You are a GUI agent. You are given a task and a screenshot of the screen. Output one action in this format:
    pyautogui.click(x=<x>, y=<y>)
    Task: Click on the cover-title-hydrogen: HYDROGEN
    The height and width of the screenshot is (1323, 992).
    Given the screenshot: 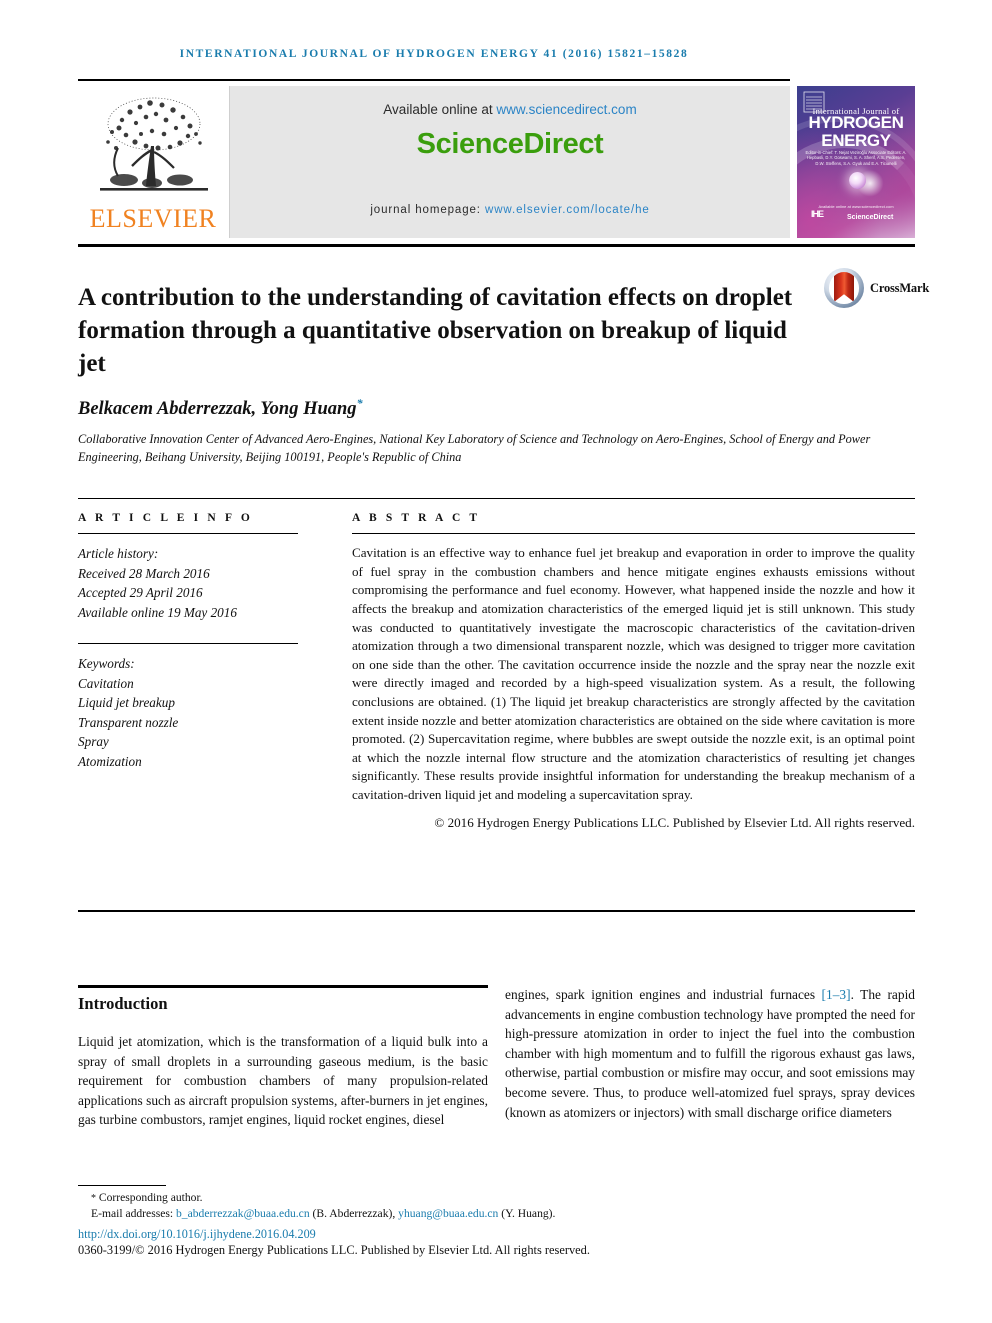 What is the action you would take?
    pyautogui.click(x=856, y=122)
    